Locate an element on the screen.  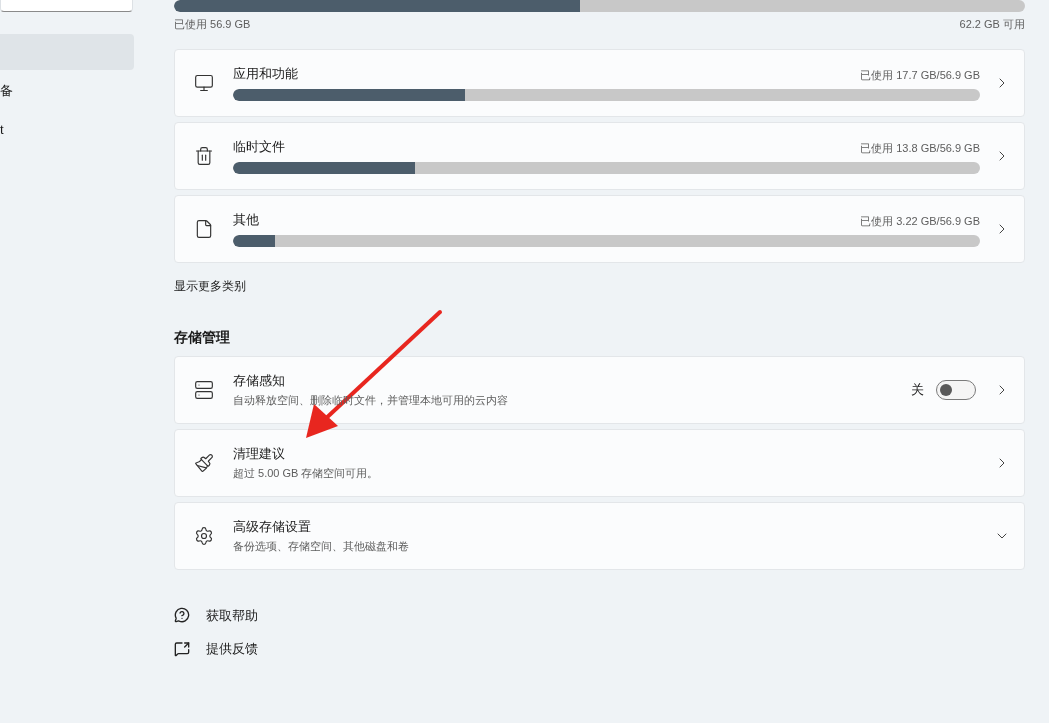
help-icon is located at coordinates (182, 615).